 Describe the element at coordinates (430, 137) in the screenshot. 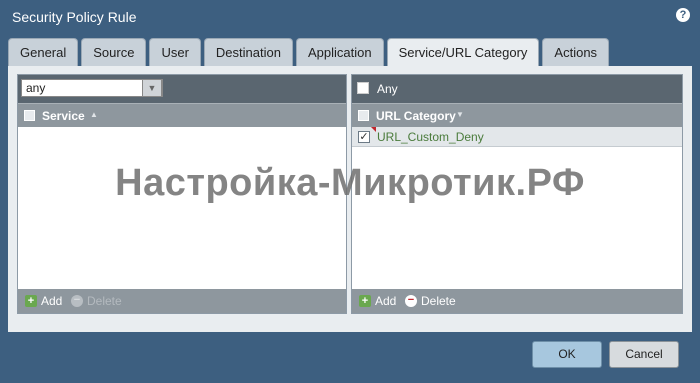

I see `url-category-name: URL_Custom_Deny` at that location.